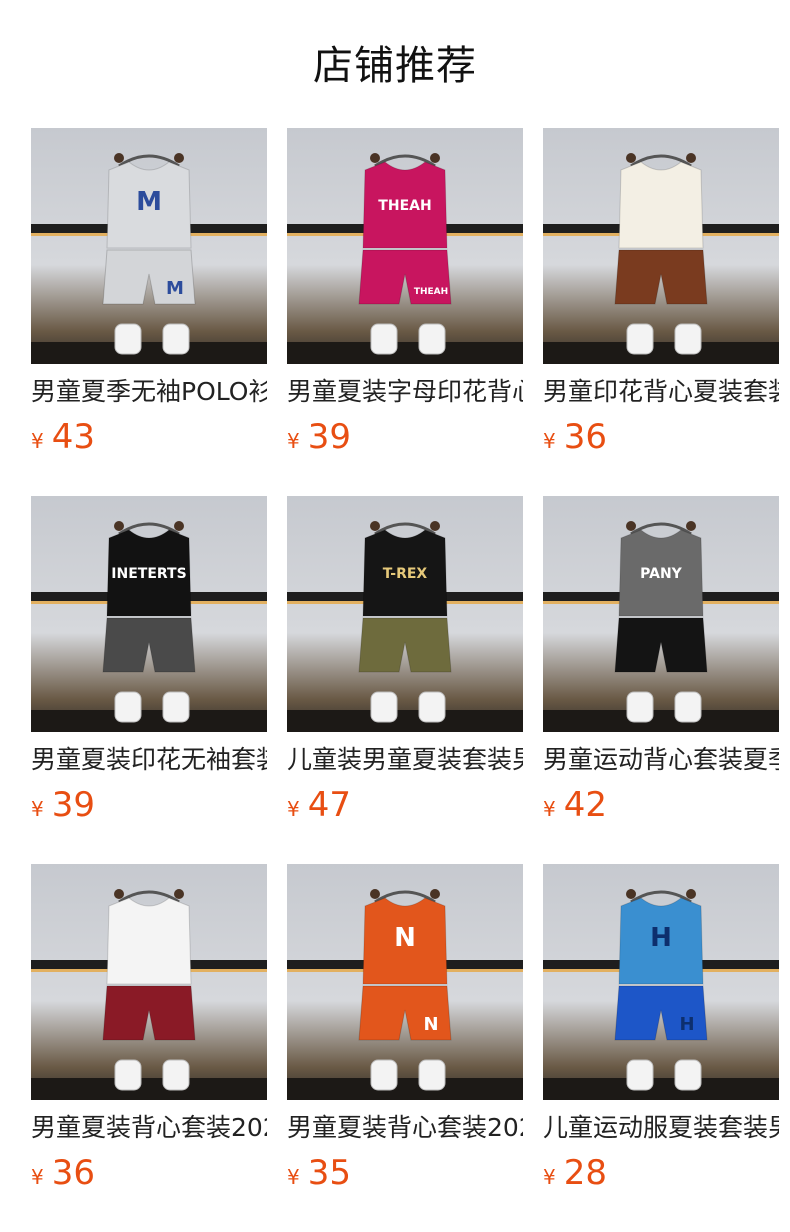 This screenshot has height=1232, width=790. What do you see at coordinates (149, 246) in the screenshot?
I see `product-image: MM` at bounding box center [149, 246].